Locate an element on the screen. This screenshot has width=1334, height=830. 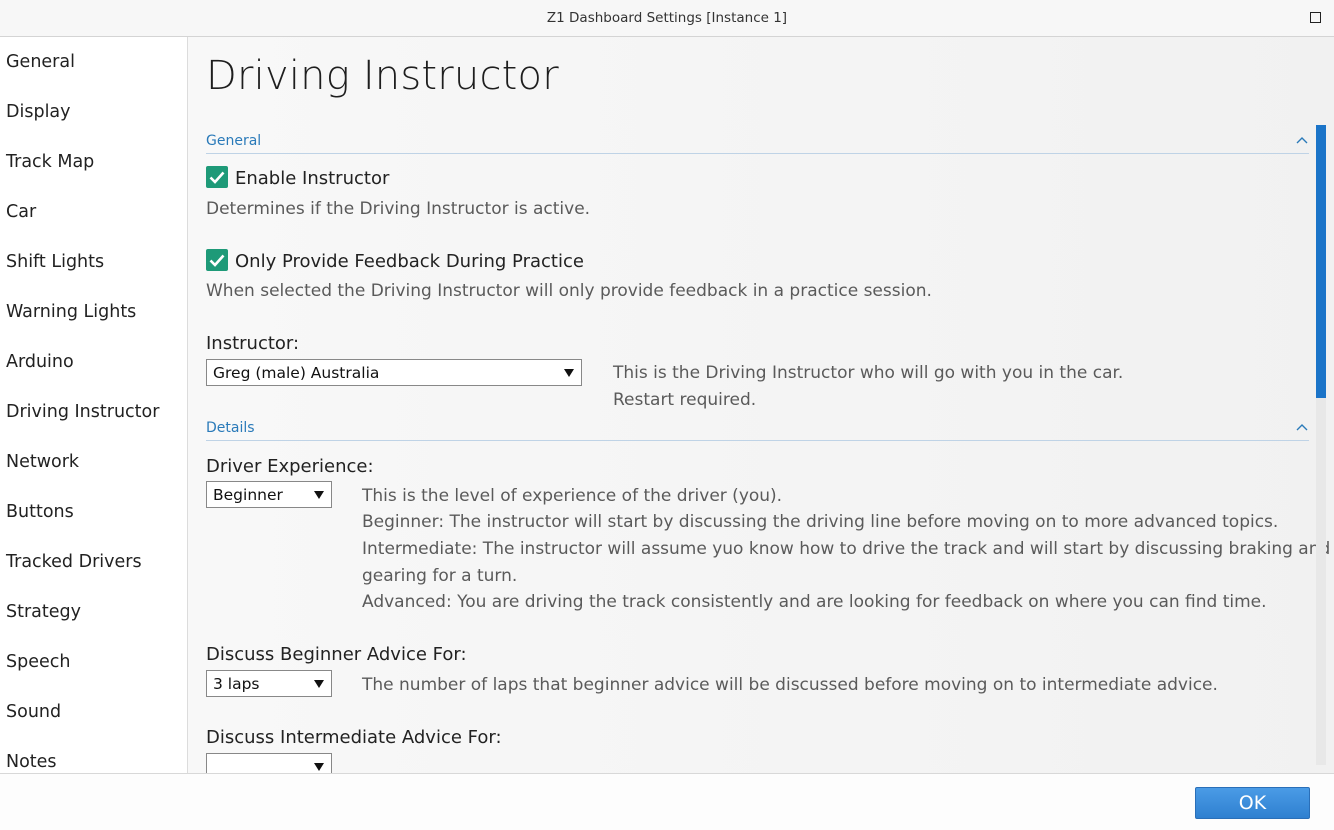
details-section-header: Details is located at coordinates (757, 430).